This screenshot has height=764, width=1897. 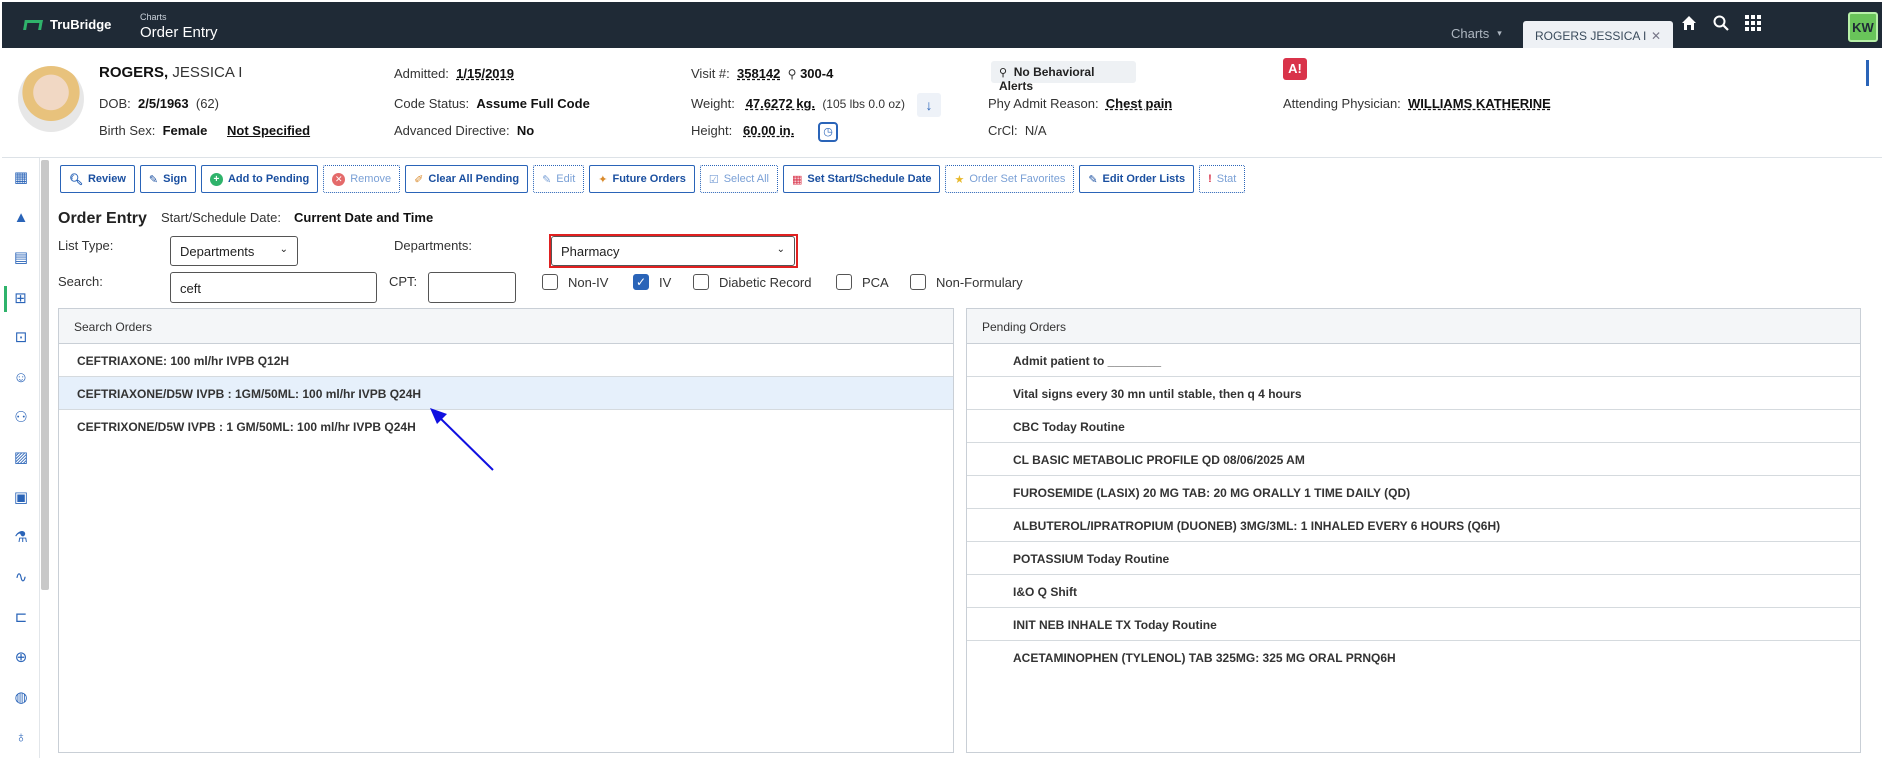 What do you see at coordinates (153, 179) in the screenshot?
I see `pen-icon: ✎` at bounding box center [153, 179].